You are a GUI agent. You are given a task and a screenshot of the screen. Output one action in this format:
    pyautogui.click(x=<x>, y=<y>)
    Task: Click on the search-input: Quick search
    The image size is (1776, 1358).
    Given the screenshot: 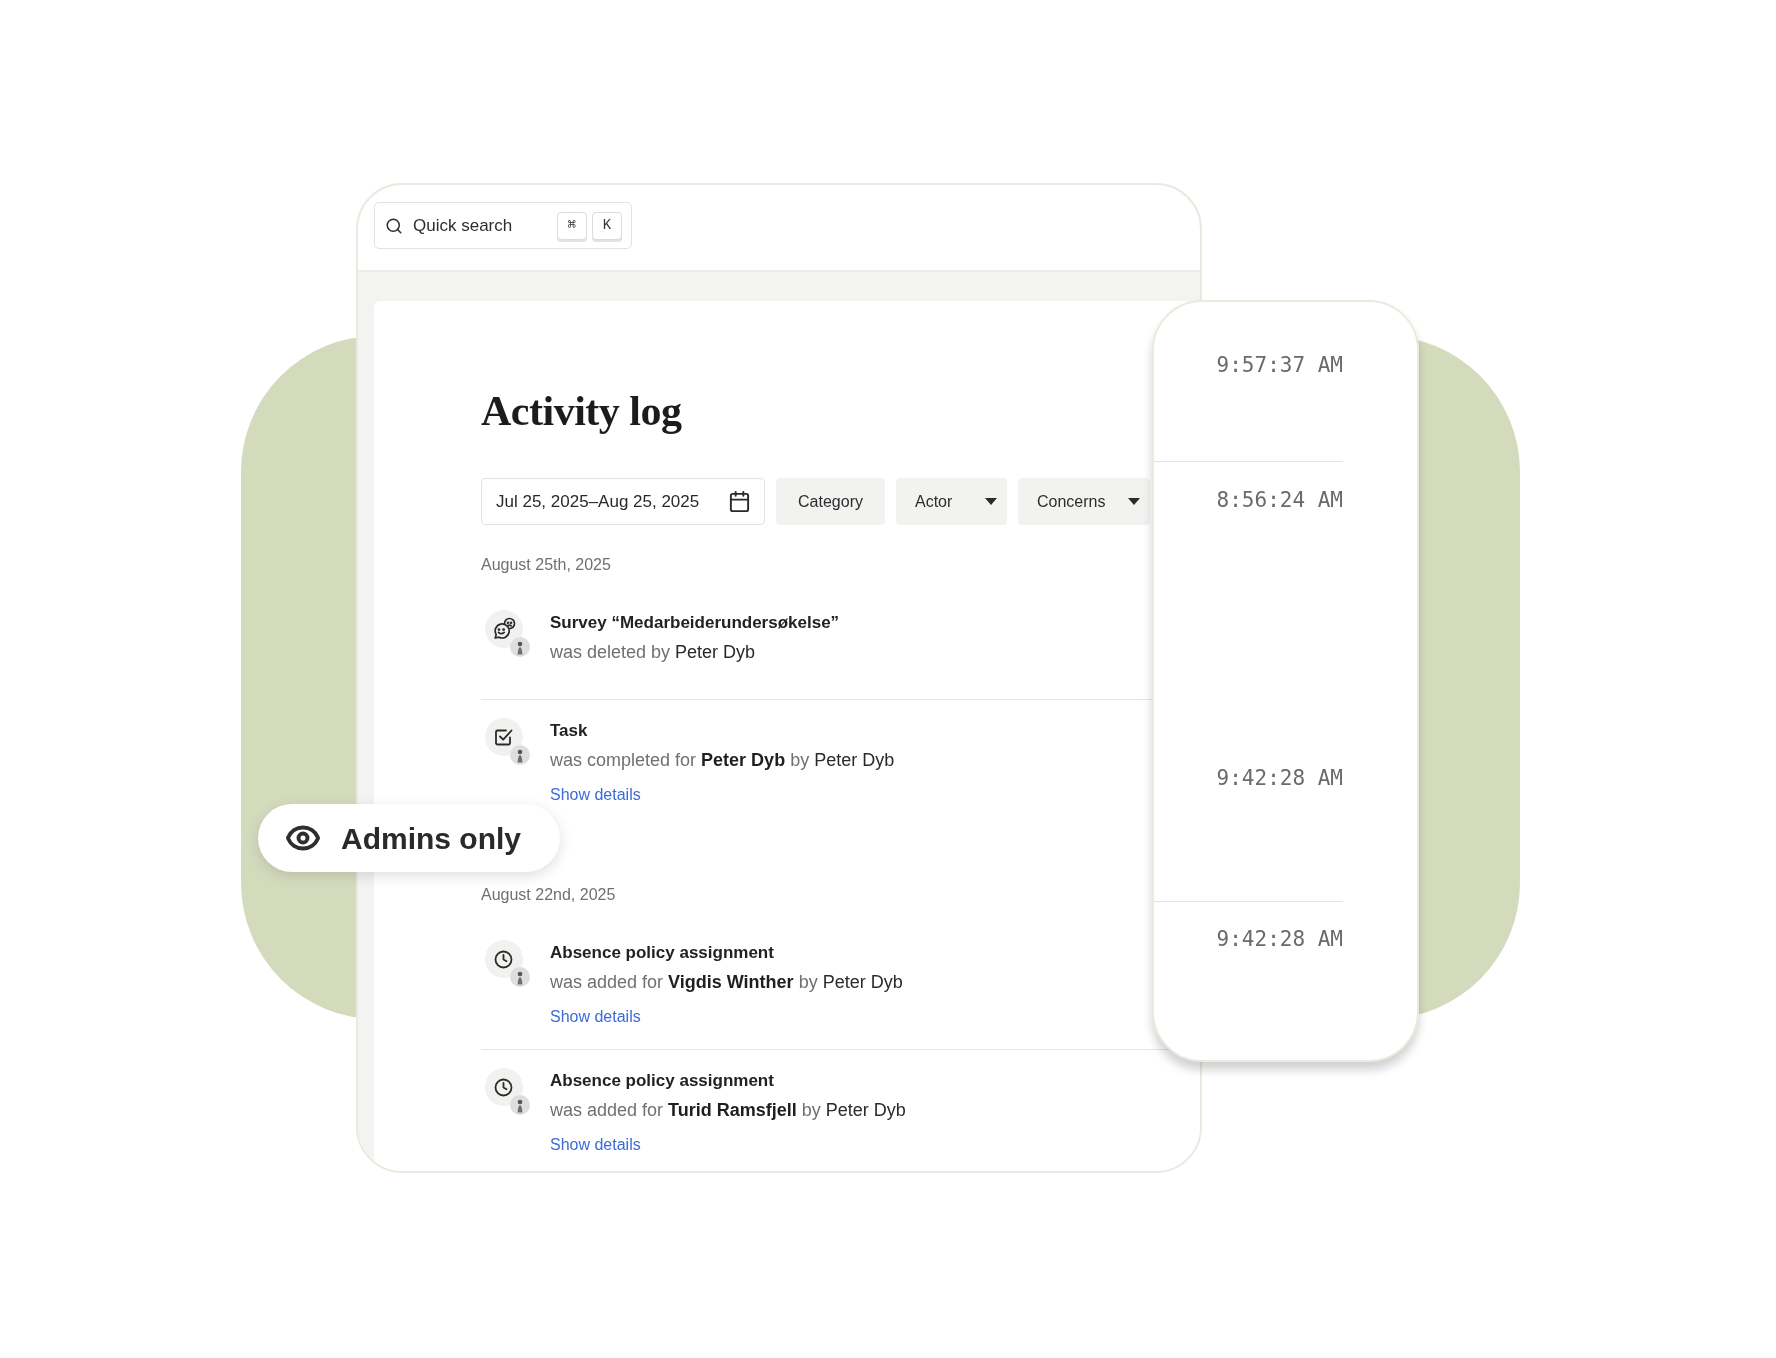 What is the action you would take?
    pyautogui.click(x=485, y=225)
    